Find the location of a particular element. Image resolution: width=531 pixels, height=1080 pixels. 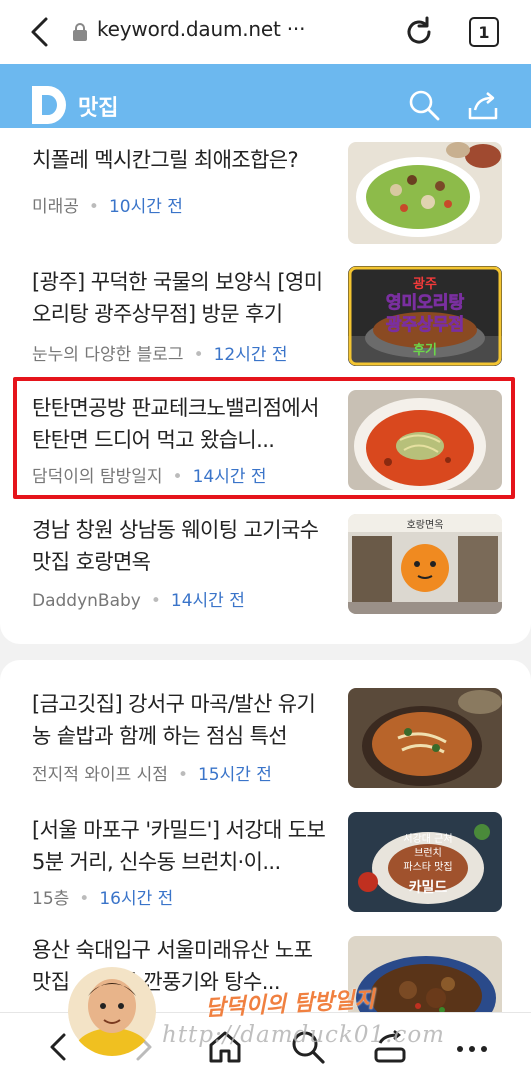

item-thumbnail: 호랑면옥 is located at coordinates (425, 564).